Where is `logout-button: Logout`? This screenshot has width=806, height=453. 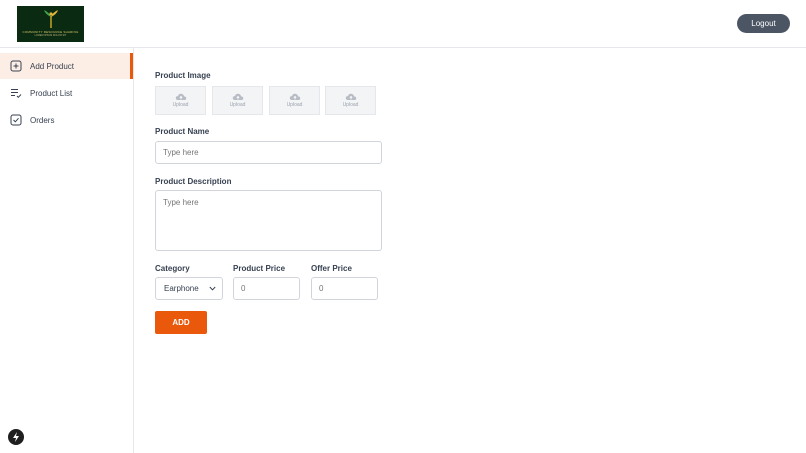
logout-button: Logout is located at coordinates (763, 23).